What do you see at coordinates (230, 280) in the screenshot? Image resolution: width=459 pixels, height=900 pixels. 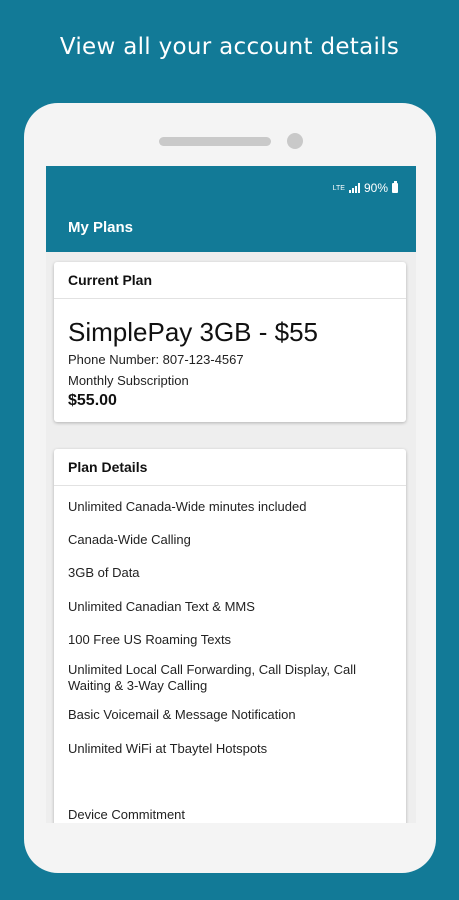 I see `current-plan-header: Current Plan` at bounding box center [230, 280].